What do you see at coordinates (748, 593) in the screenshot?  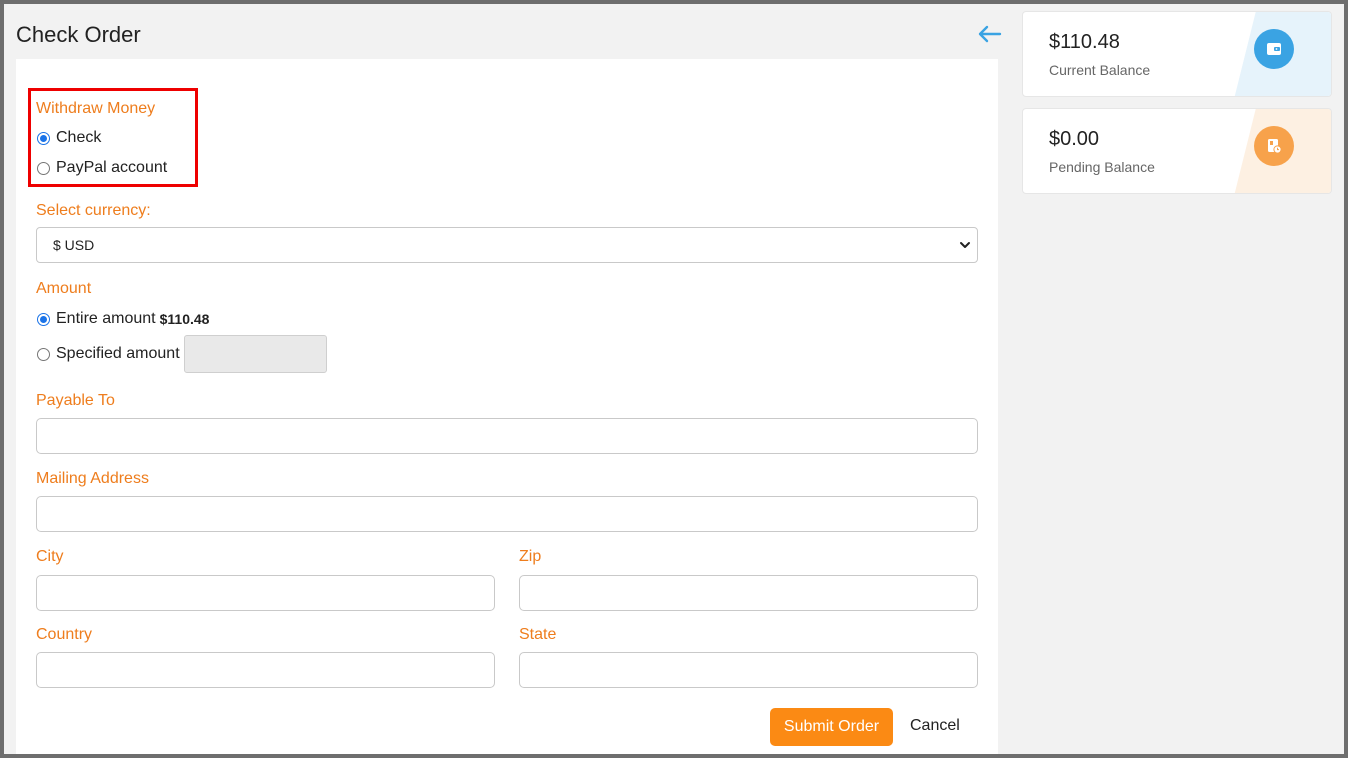 I see `zip-input` at bounding box center [748, 593].